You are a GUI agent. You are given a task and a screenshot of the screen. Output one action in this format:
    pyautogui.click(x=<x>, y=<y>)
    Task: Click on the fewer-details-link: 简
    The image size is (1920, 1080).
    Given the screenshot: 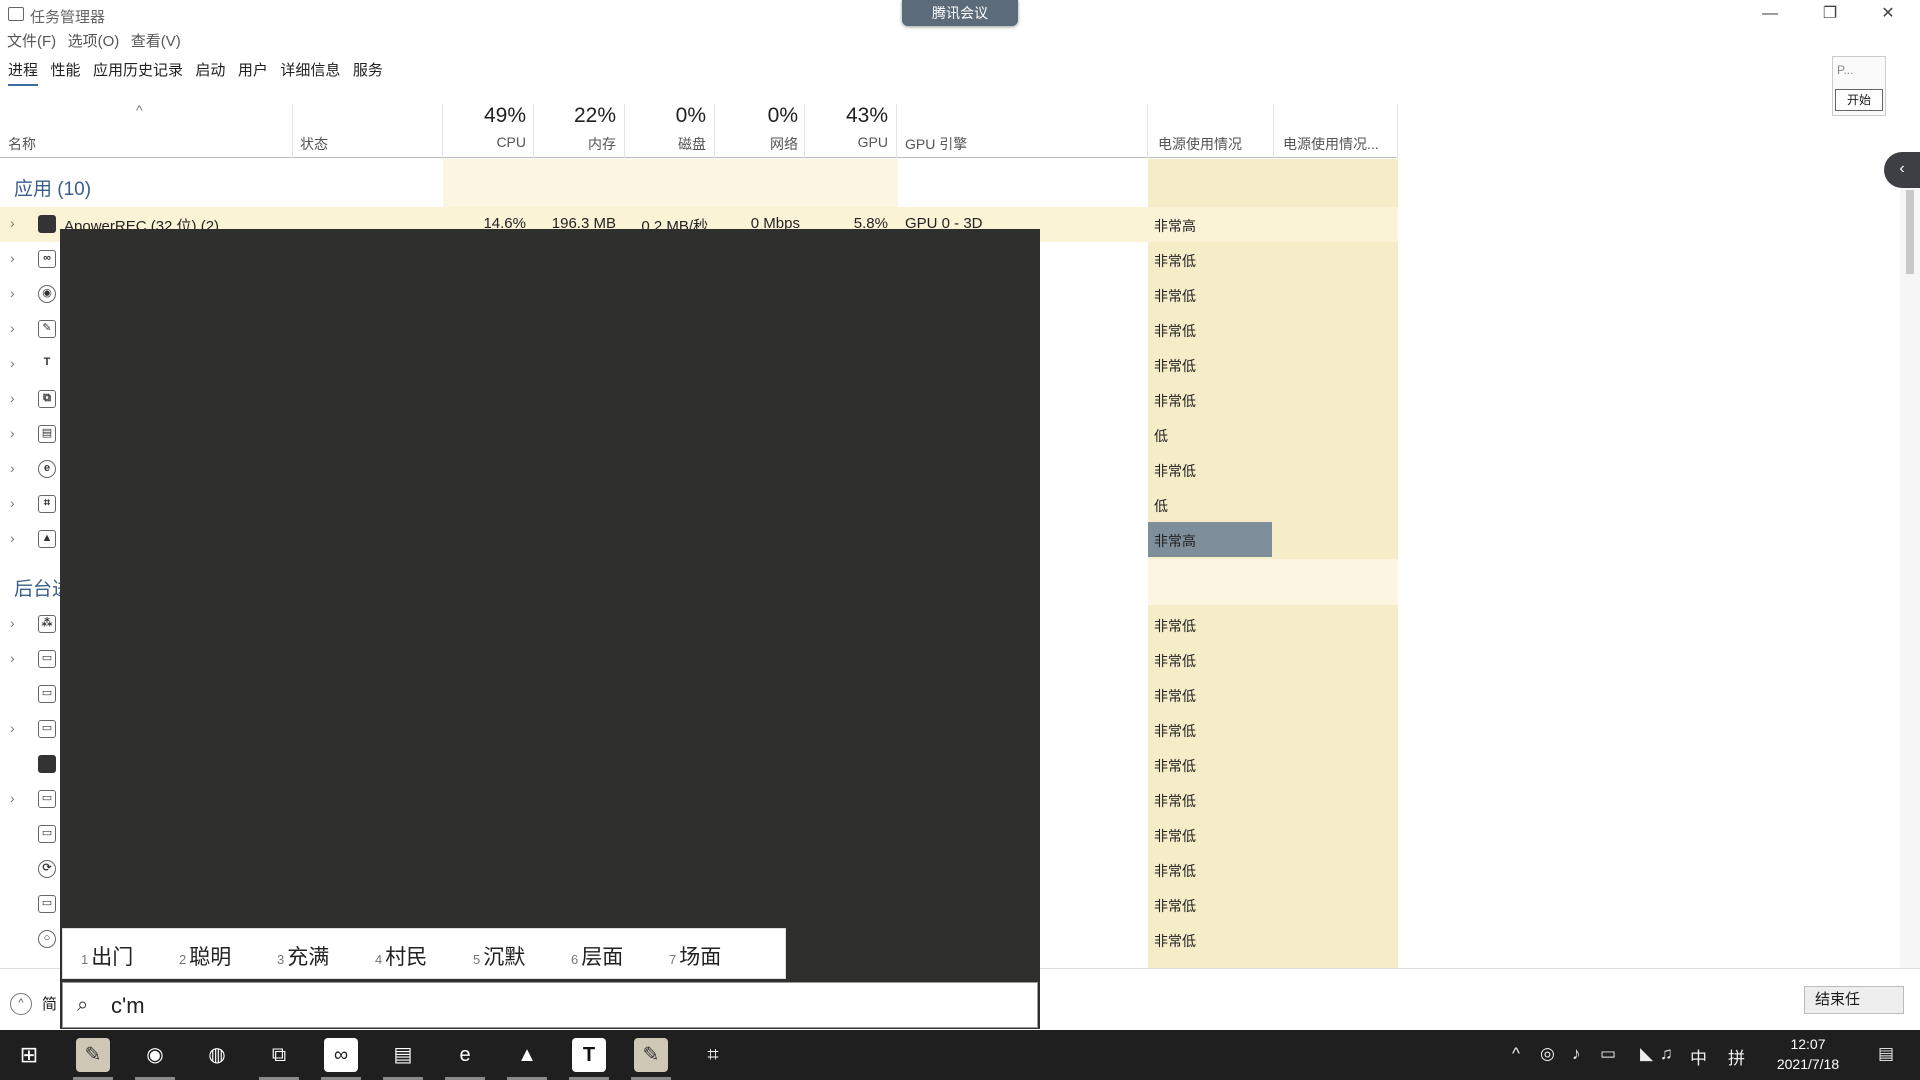 What is the action you would take?
    pyautogui.click(x=49, y=1003)
    